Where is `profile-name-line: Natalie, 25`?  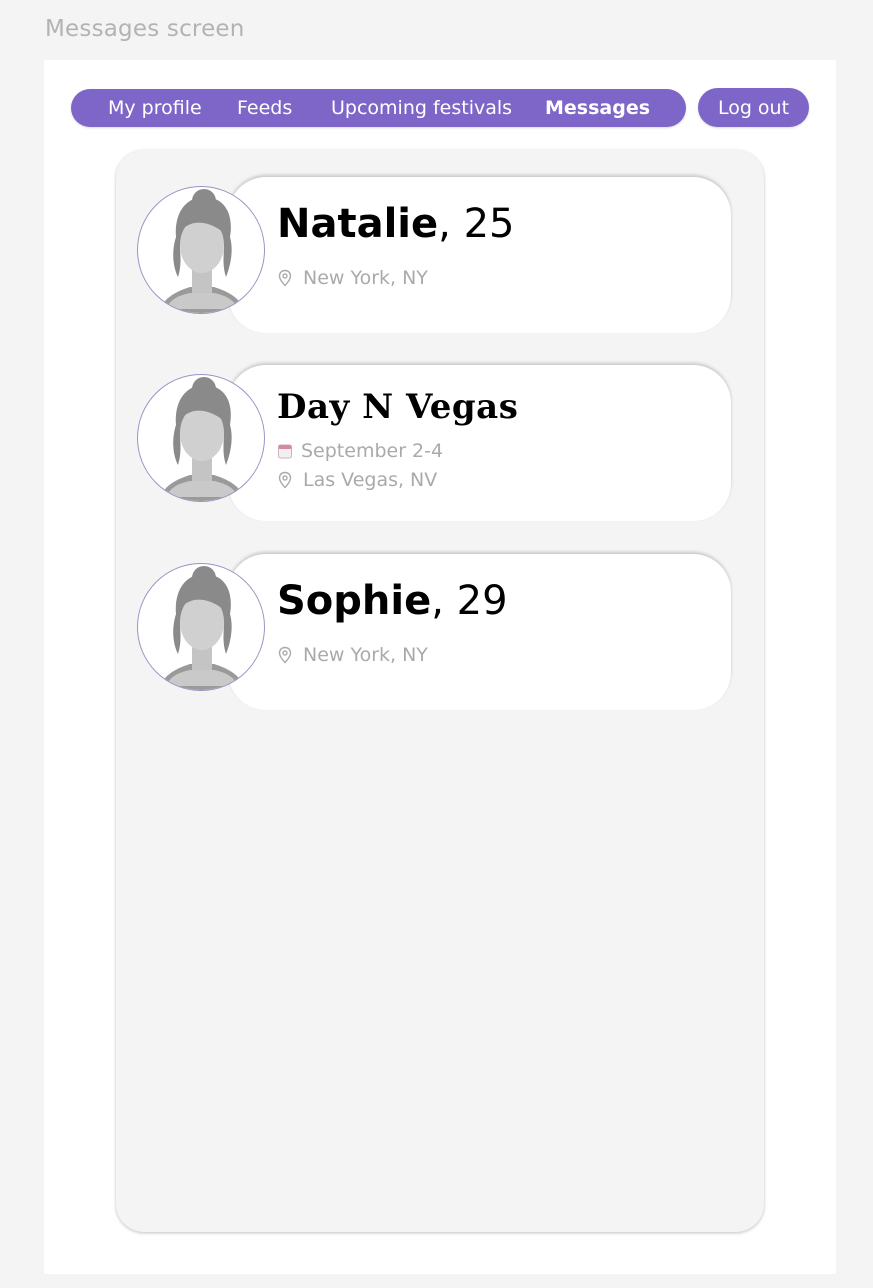 profile-name-line: Natalie, 25 is located at coordinates (395, 224).